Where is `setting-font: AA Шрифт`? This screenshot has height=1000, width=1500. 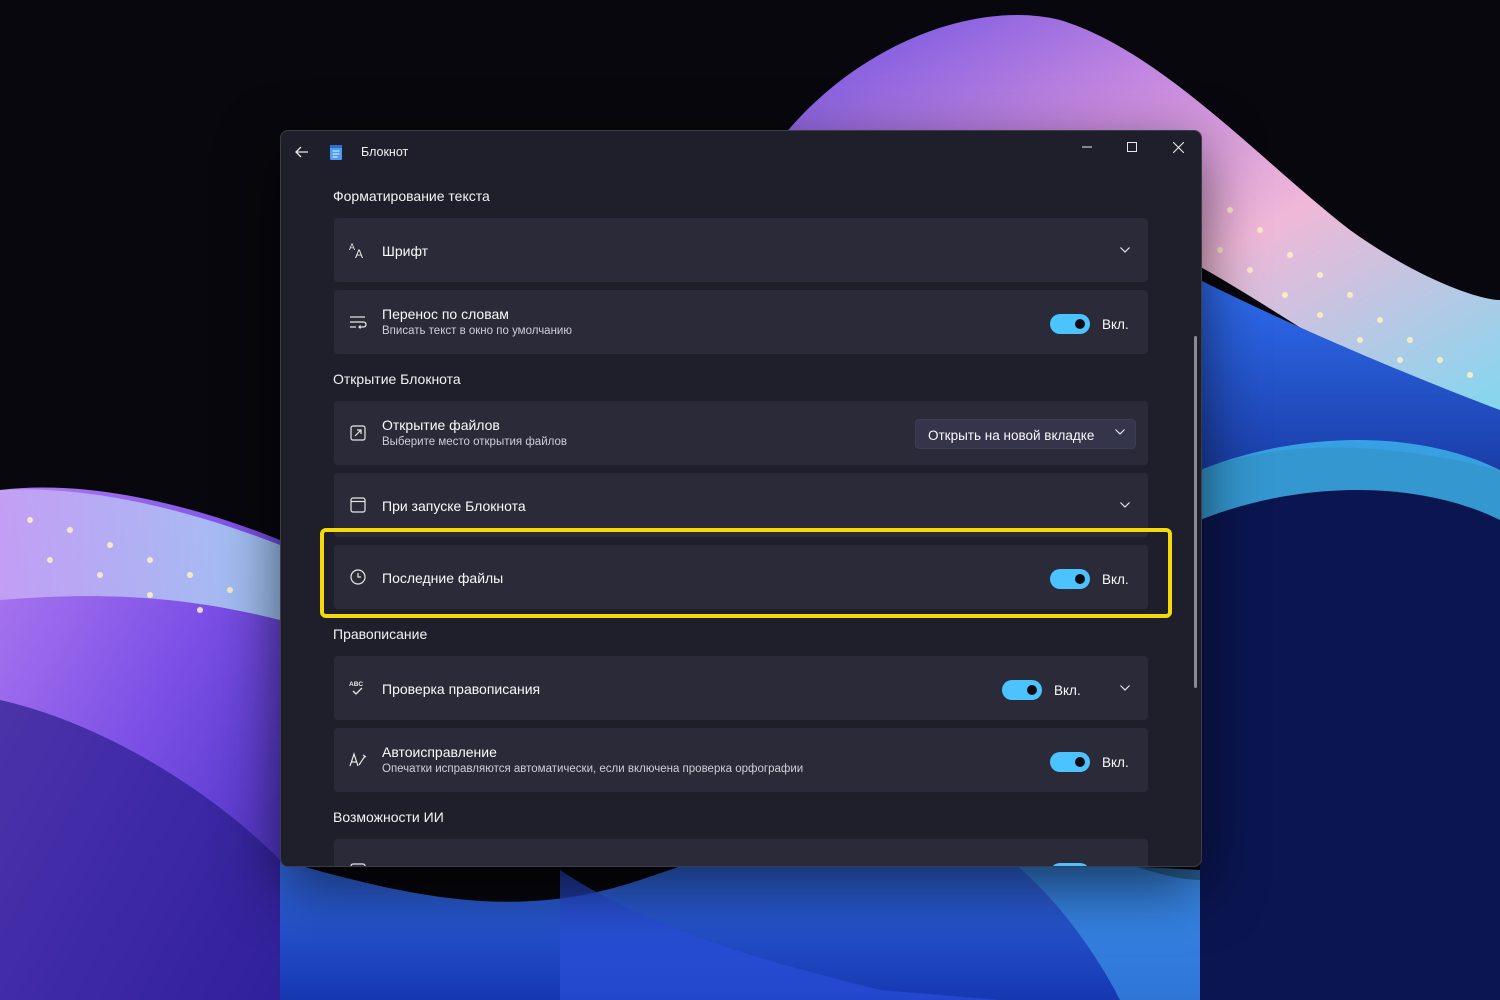 setting-font: AA Шрифт is located at coordinates (741, 250).